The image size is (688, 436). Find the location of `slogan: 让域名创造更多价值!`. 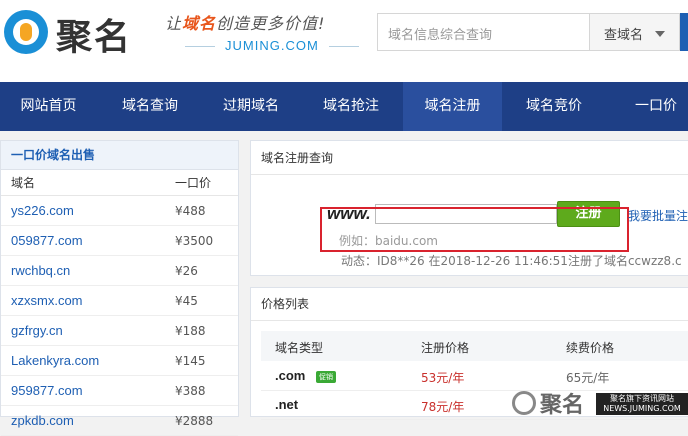

slogan: 让域名创造更多价值! is located at coordinates (245, 23).